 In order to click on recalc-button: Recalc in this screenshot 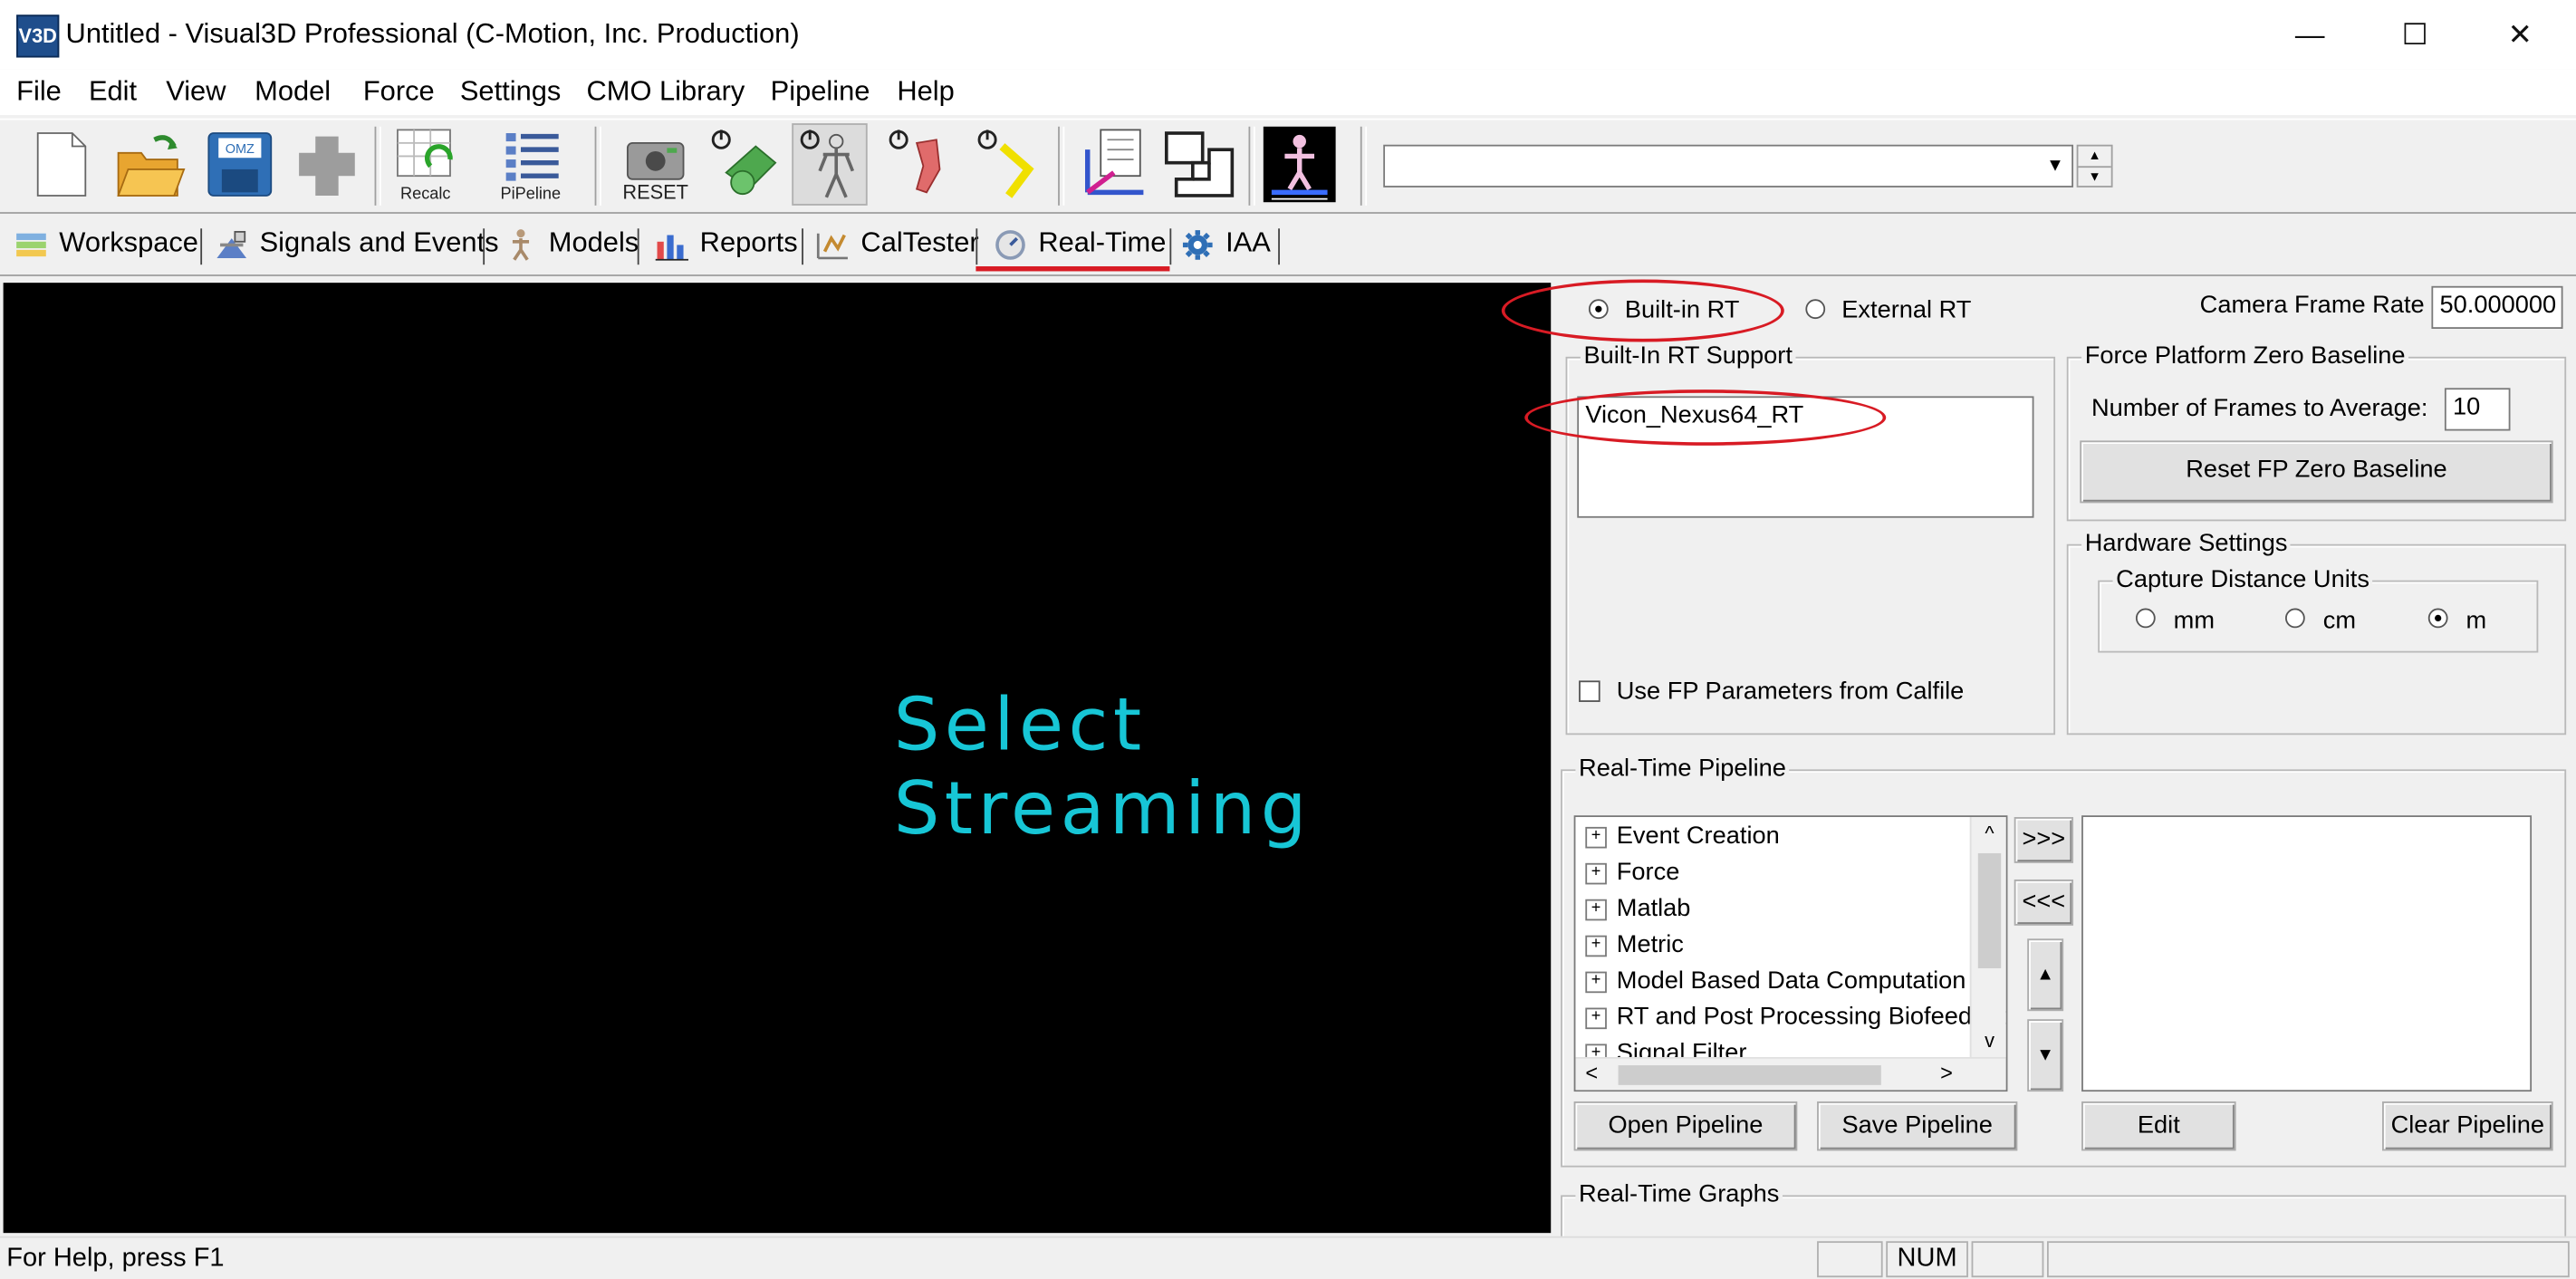, I will do `click(425, 164)`.